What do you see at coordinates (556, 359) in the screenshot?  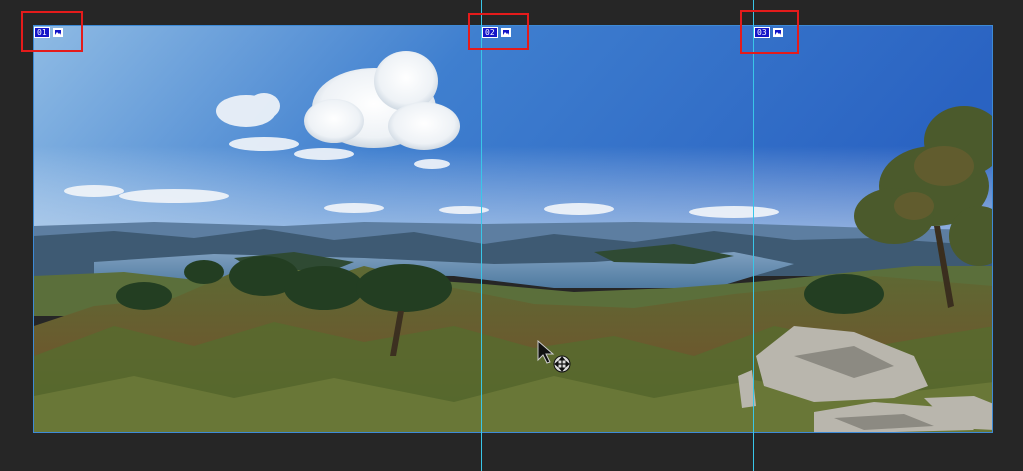 I see `move-cursor-icon` at bounding box center [556, 359].